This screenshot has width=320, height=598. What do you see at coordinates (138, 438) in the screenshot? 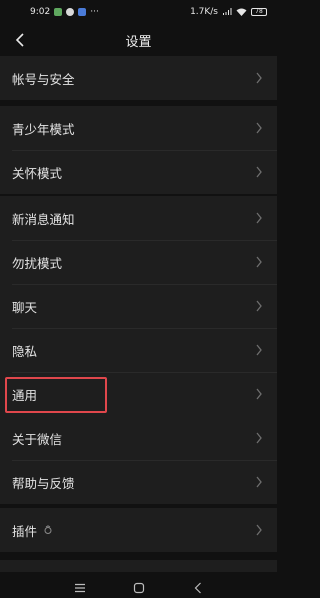
I see `settings-item-about: 关于微信` at bounding box center [138, 438].